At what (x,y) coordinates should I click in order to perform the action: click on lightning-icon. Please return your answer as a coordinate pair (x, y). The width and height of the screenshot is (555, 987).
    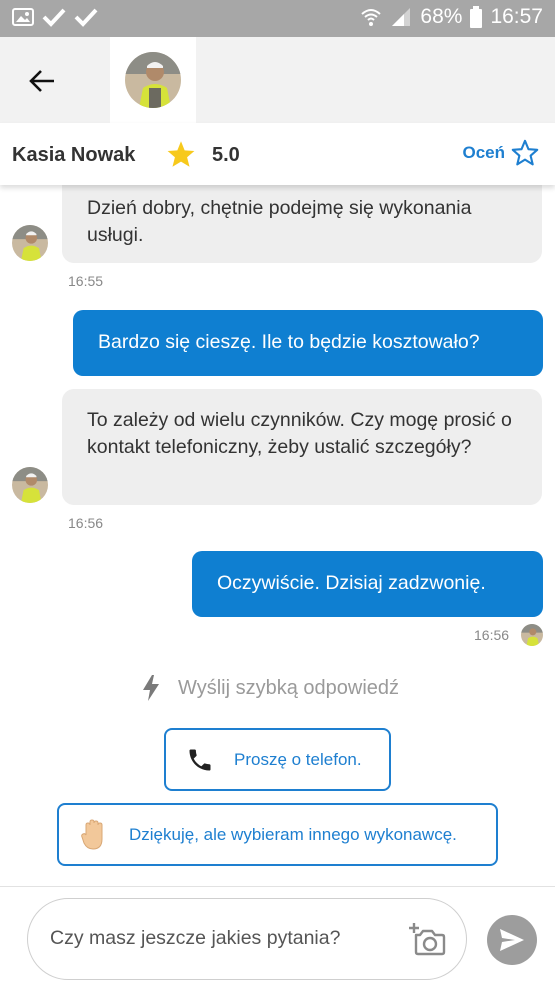
    Looking at the image, I should click on (151, 688).